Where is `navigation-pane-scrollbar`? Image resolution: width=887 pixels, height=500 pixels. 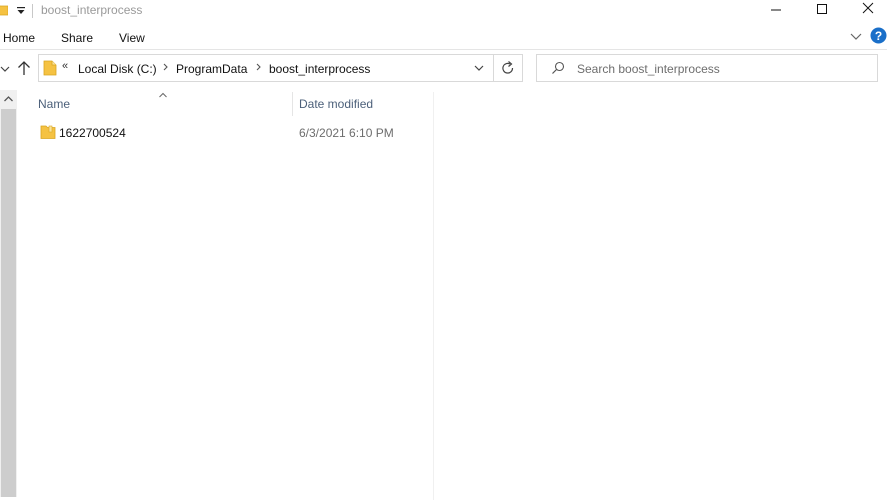
navigation-pane-scrollbar is located at coordinates (8, 293).